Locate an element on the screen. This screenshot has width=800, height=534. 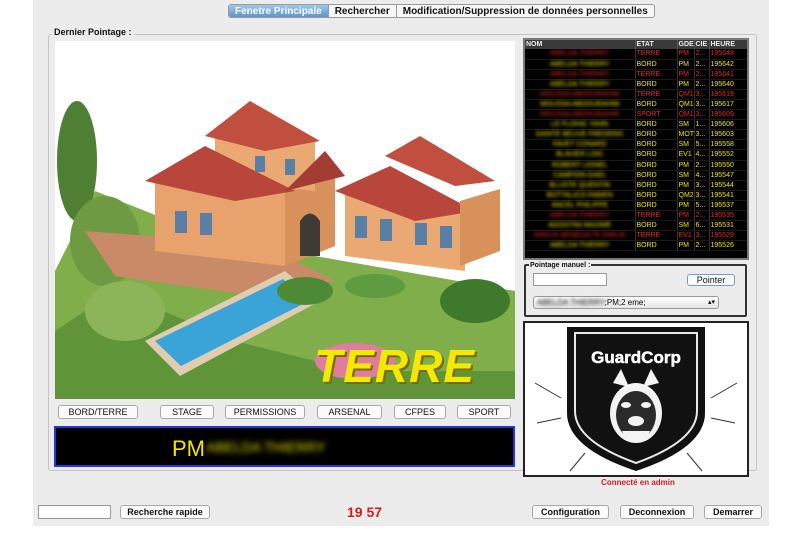
table-row: ABELDA THIERRY TERRE PM 2... 195648 is located at coordinates (636, 54).